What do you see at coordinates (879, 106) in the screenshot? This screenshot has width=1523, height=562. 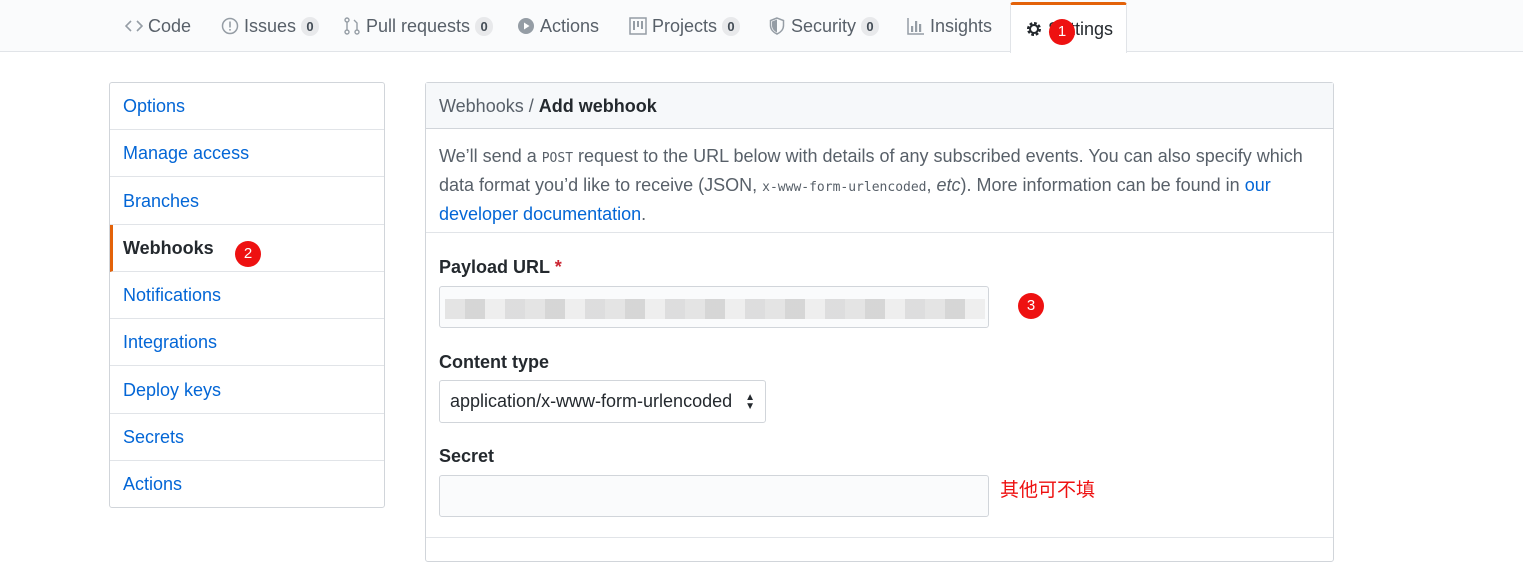 I see `breadcrumb: Webhooks / Add webhook` at bounding box center [879, 106].